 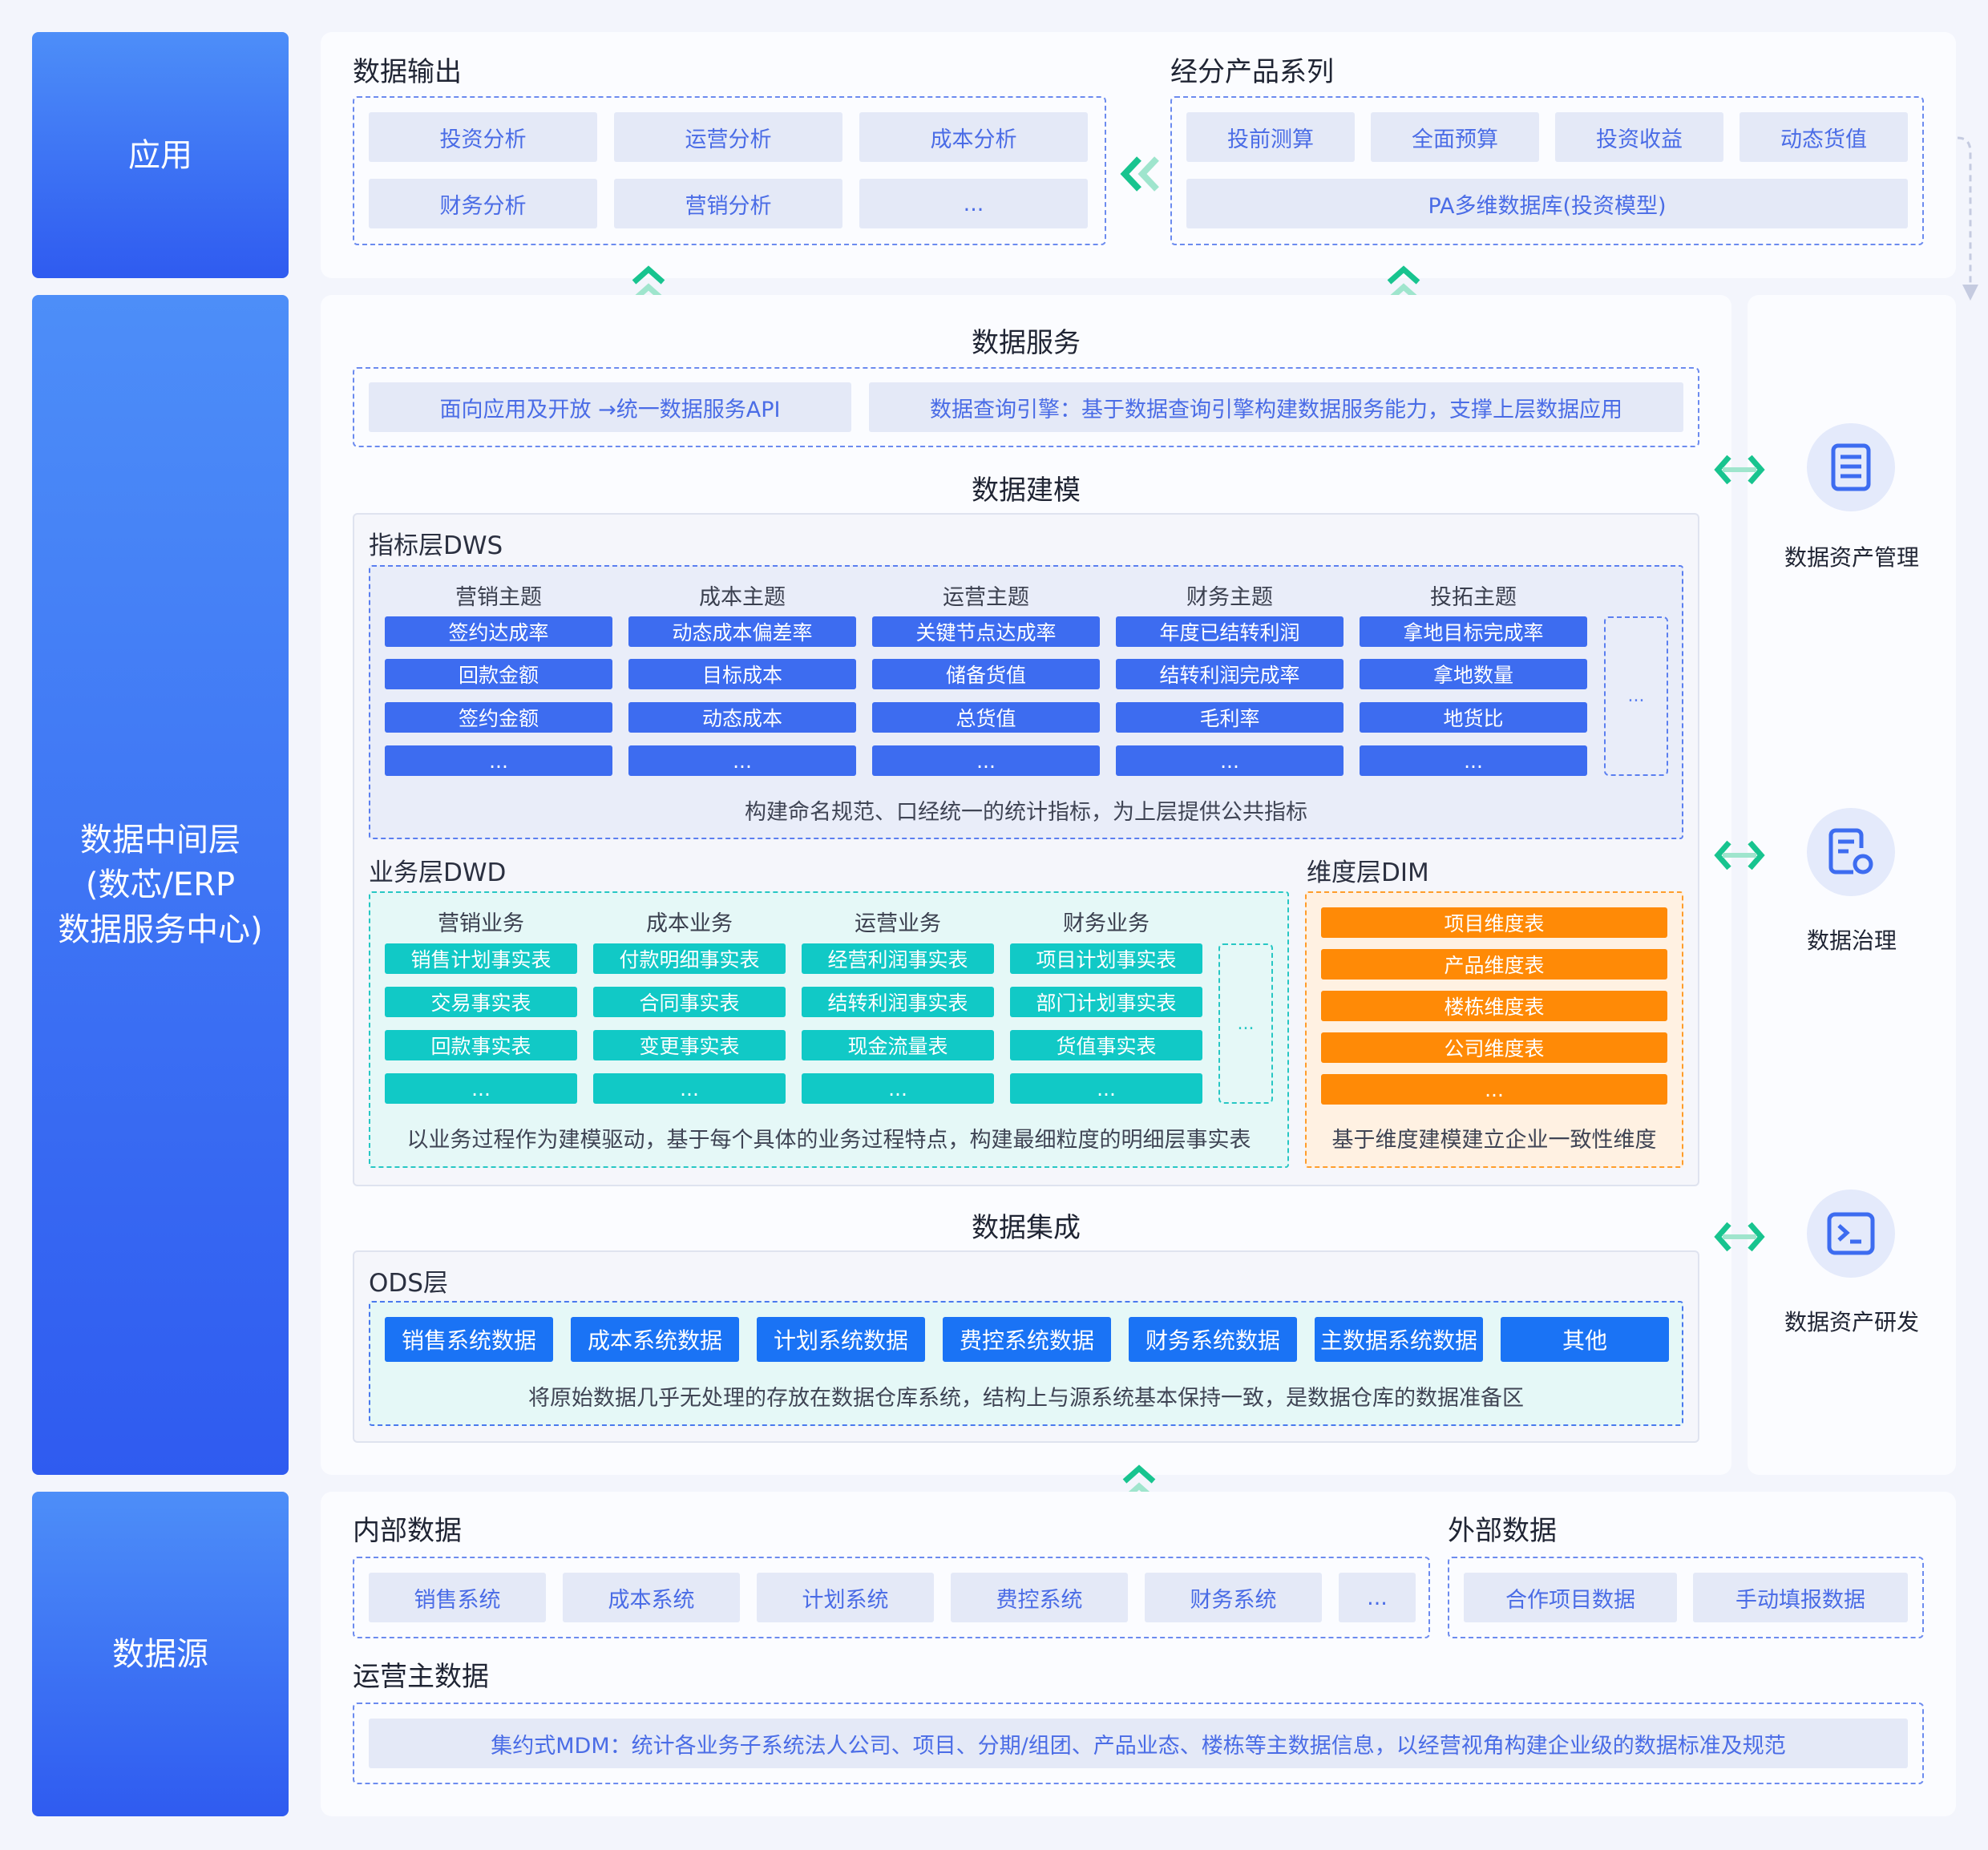 I want to click on ods-label: ODS层, so click(x=408, y=1283).